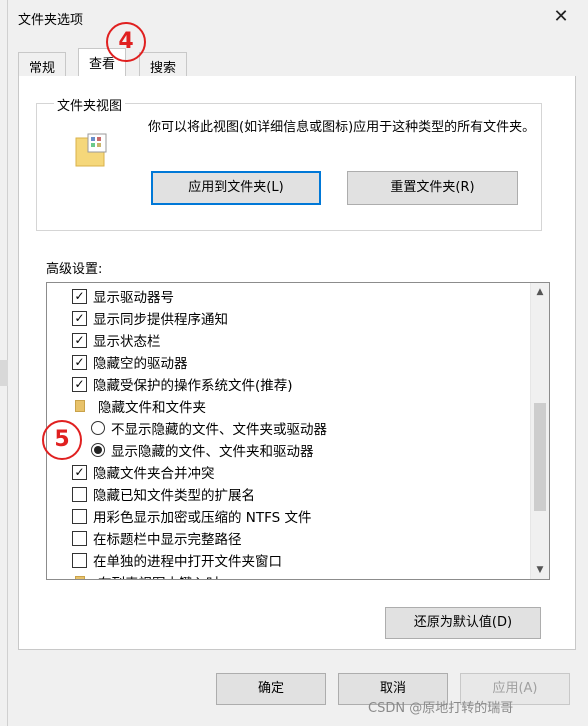 The height and width of the screenshot is (726, 588). Describe the element at coordinates (202, 518) in the screenshot. I see `list-item-label: 用彩色显示加密或压缩的 NTFS 文件` at that location.